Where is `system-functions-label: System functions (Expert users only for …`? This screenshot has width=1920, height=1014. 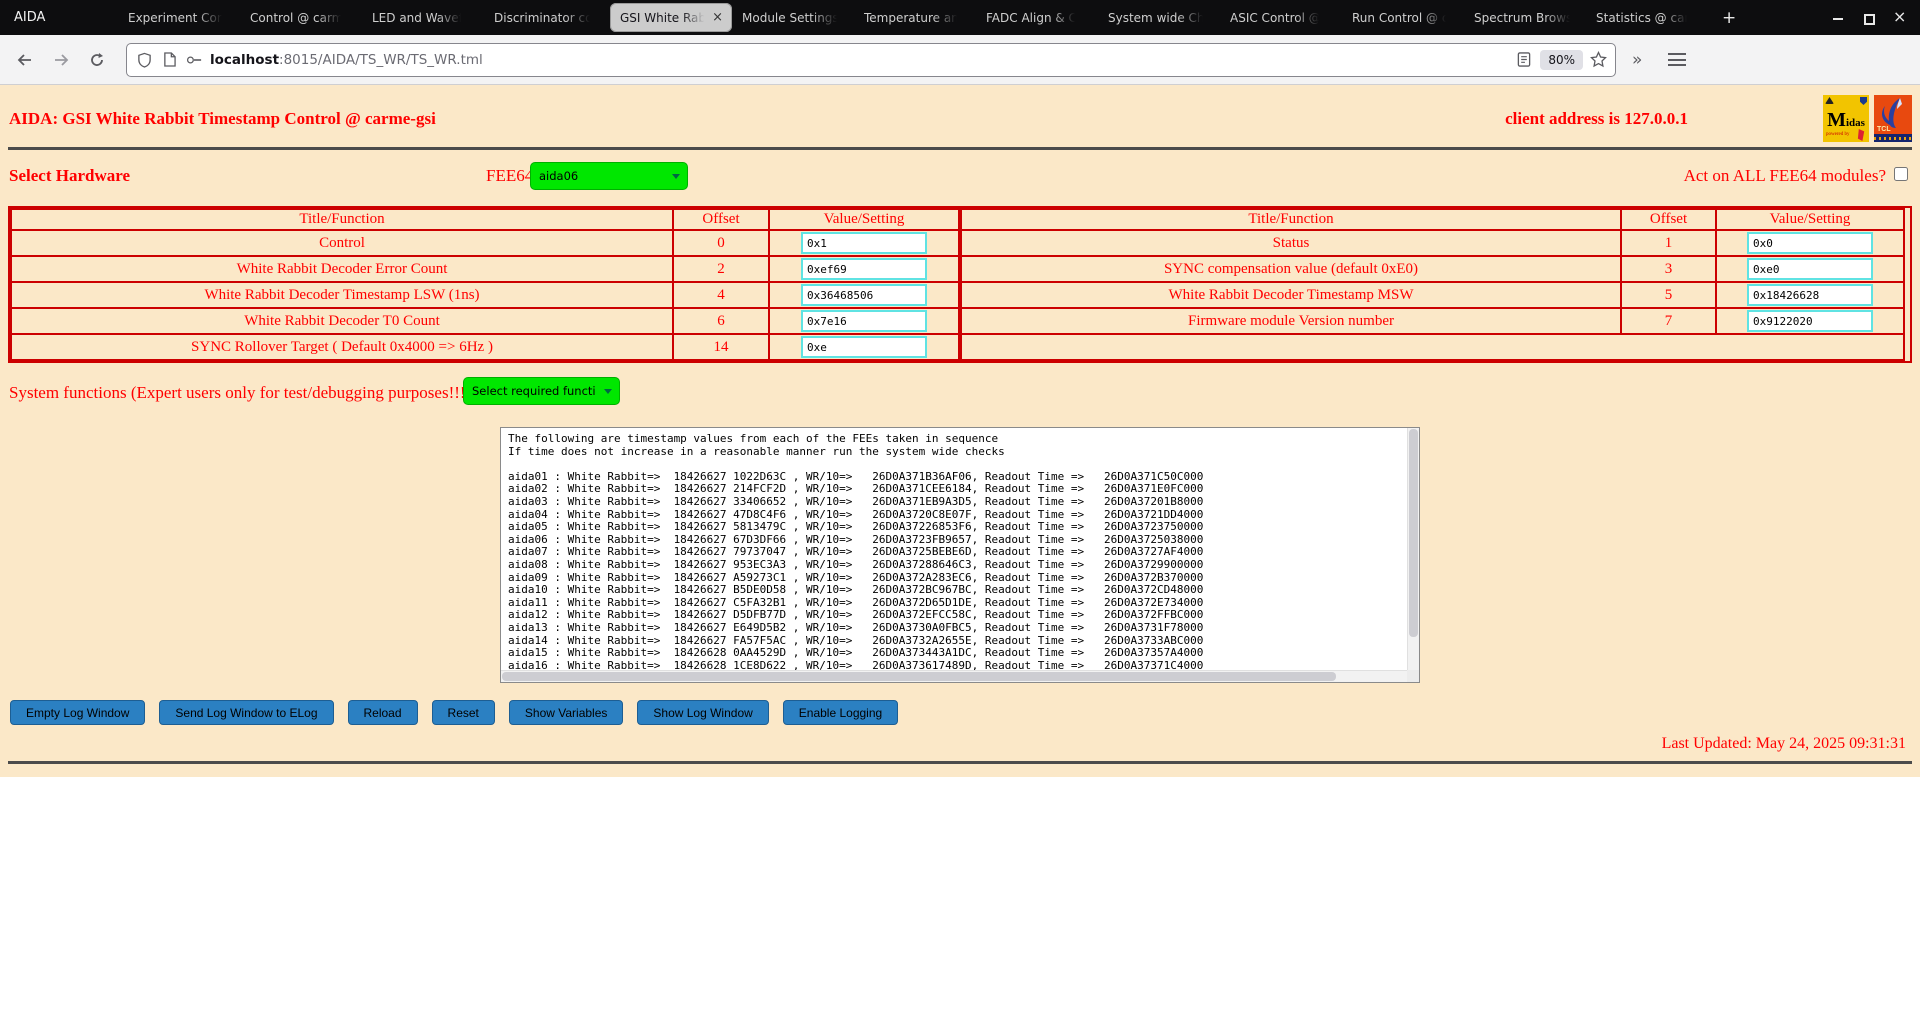 system-functions-label: System functions (Expert users only for … is located at coordinates (240, 392).